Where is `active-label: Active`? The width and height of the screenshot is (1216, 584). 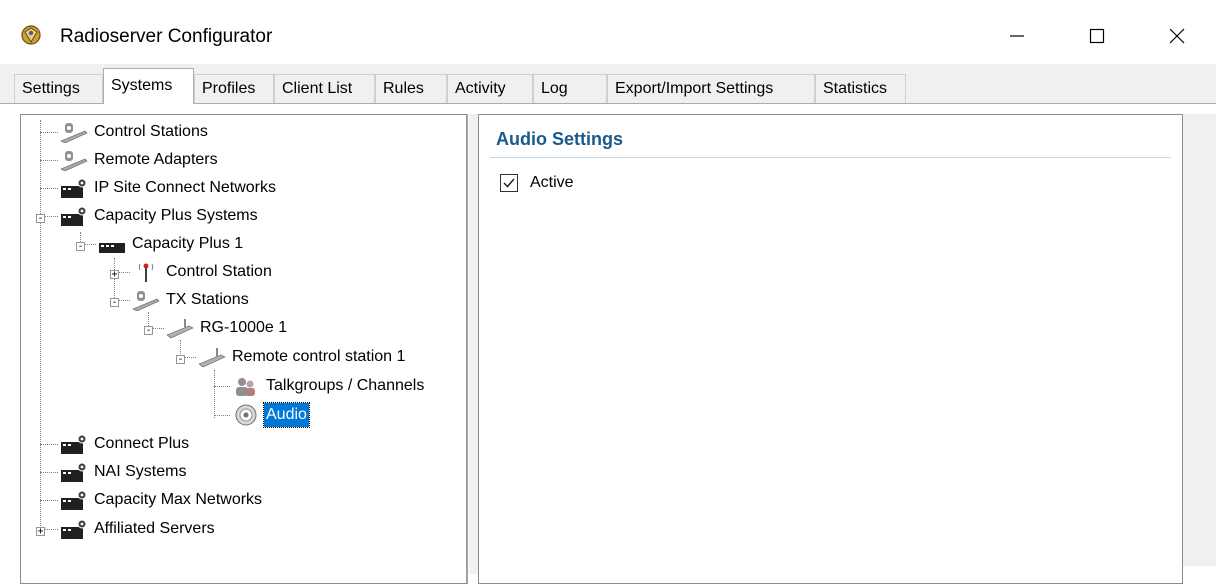
active-label: Active is located at coordinates (552, 182).